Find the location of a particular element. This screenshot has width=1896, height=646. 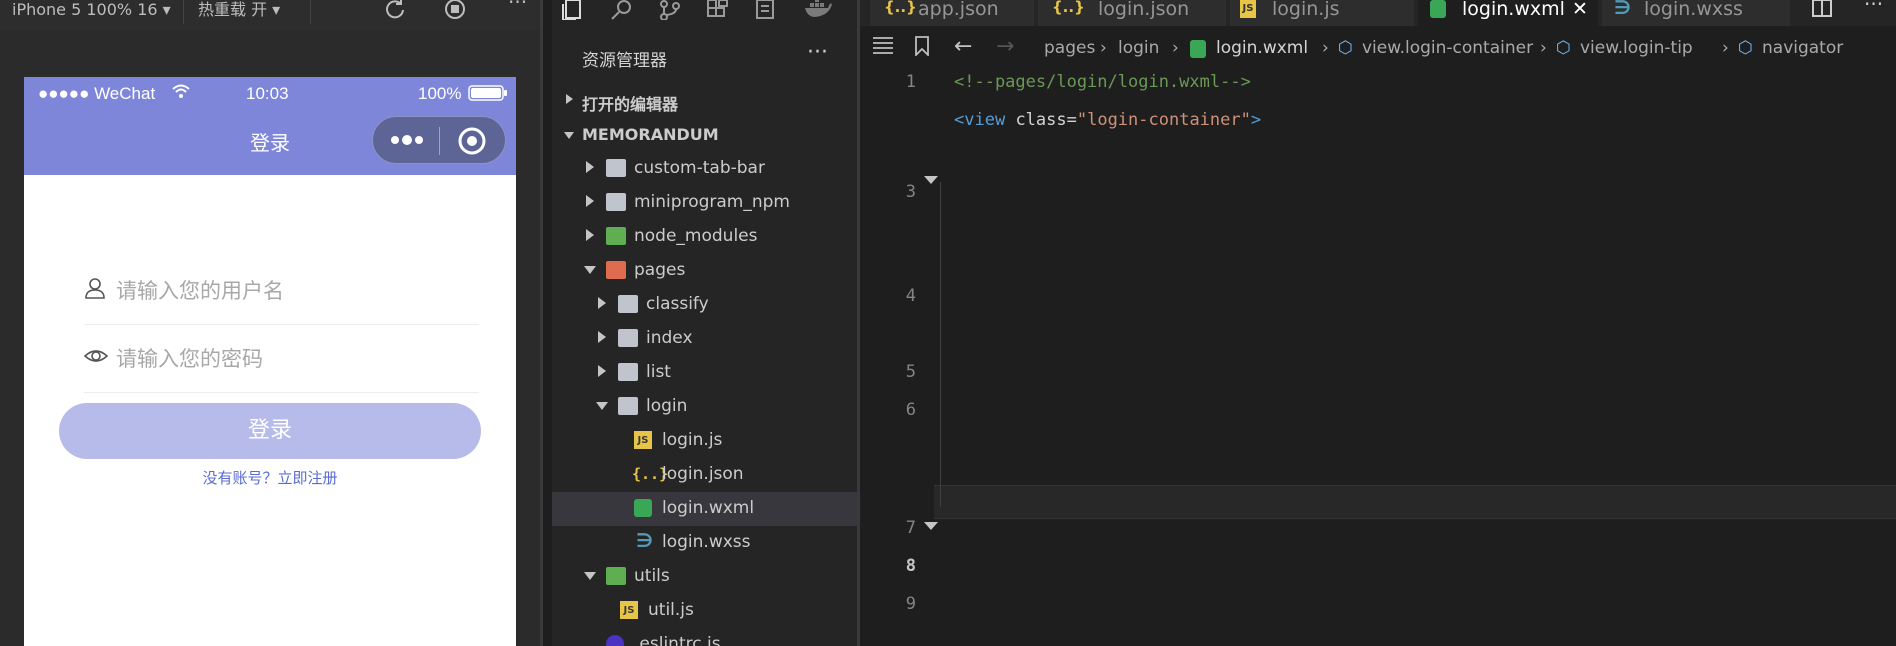

tab-app-json: {..} app.json is located at coordinates (952, 13).